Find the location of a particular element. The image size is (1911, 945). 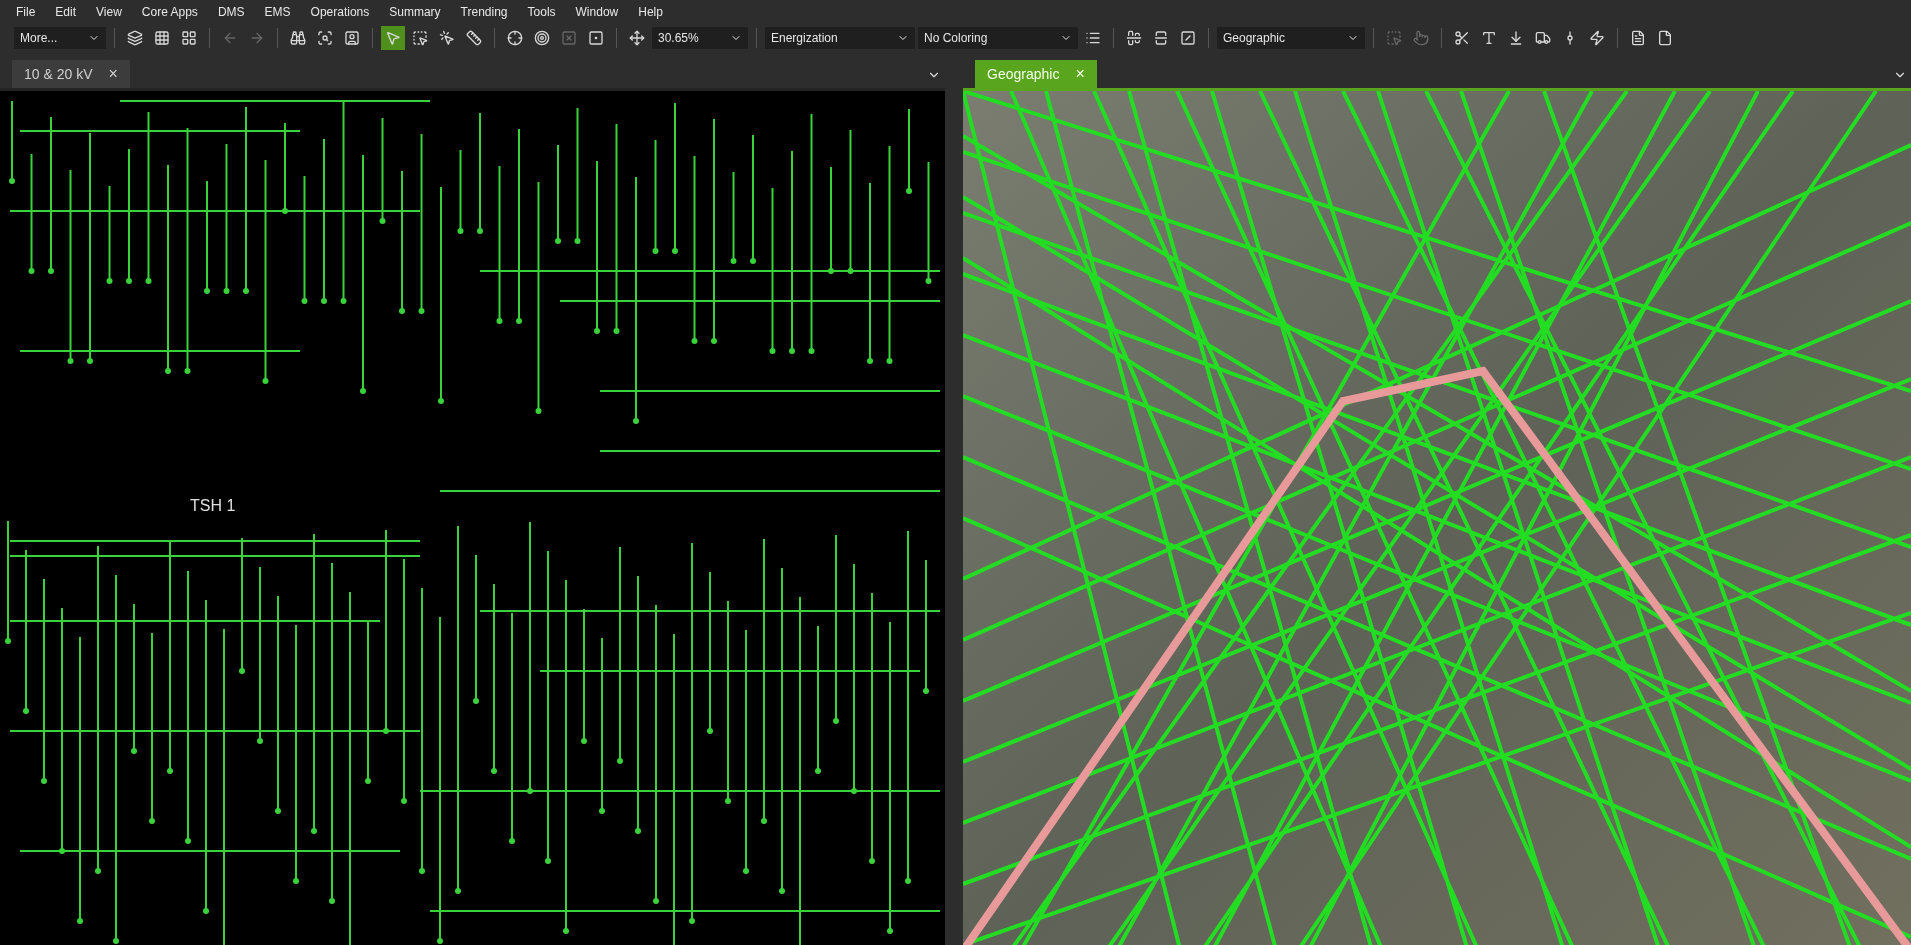

pointer-click-icon is located at coordinates (447, 38).